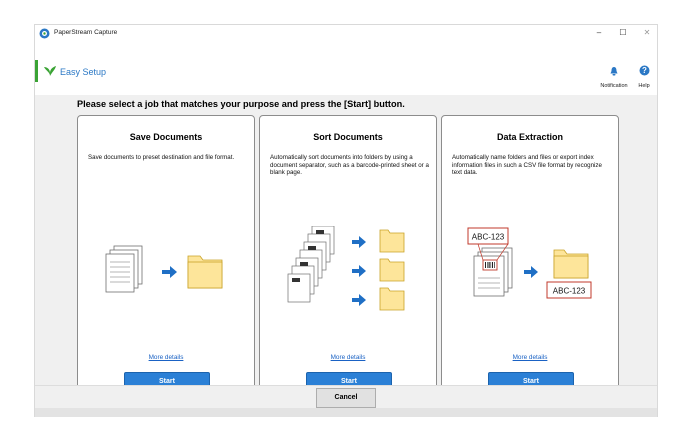 The width and height of the screenshot is (676, 446). What do you see at coordinates (36, 71) in the screenshot?
I see `header-accent-bar` at bounding box center [36, 71].